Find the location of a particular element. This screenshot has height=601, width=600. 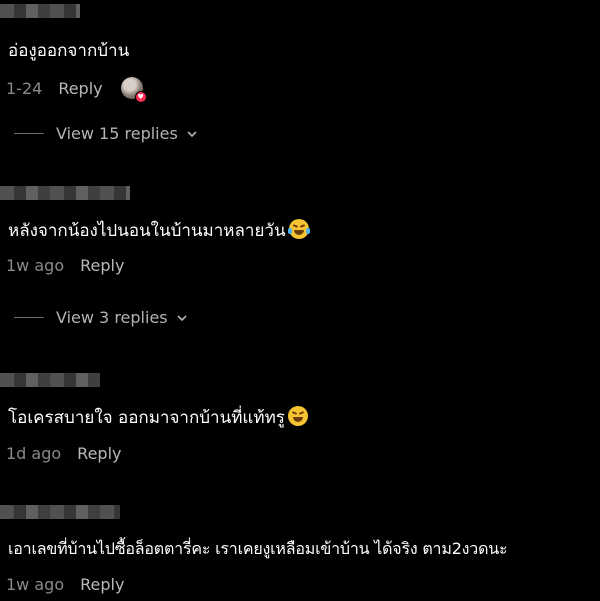

heart-badge-icon: ♥ is located at coordinates (140, 97).